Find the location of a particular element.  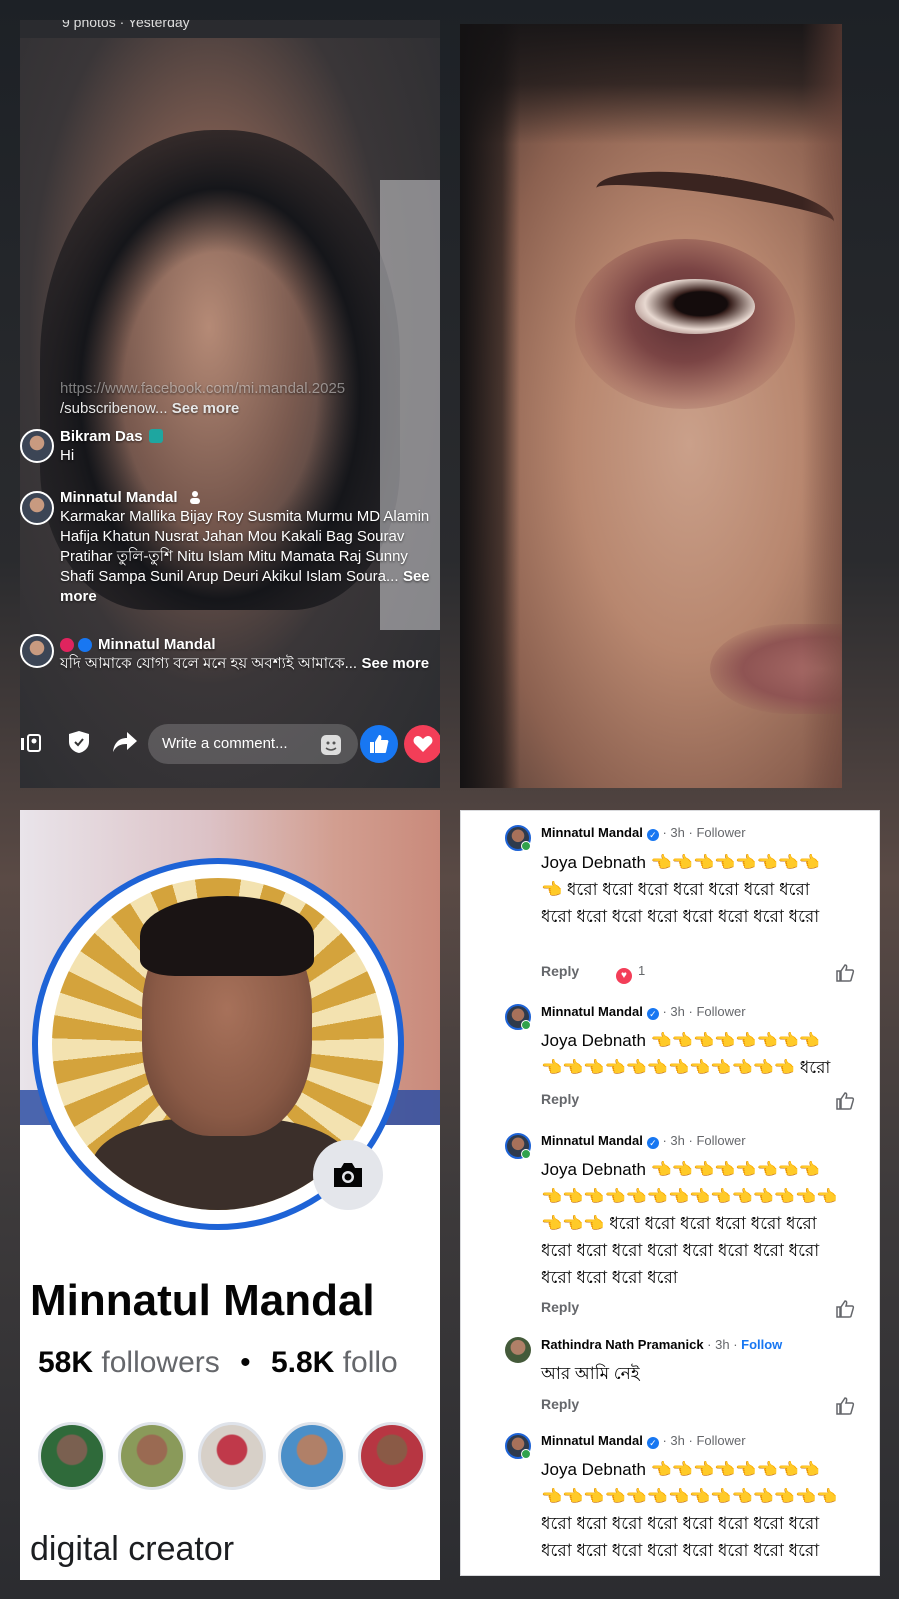

profile-category: digital creator is located at coordinates (132, 1549).